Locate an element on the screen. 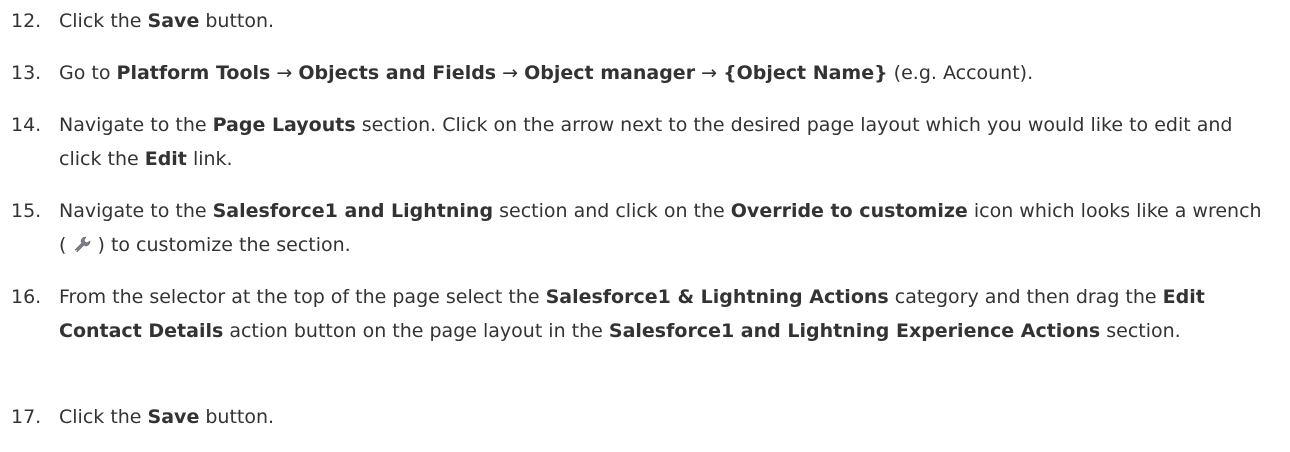 The height and width of the screenshot is (452, 1290). step-text-segment: ) to customize the section. is located at coordinates (221, 245).